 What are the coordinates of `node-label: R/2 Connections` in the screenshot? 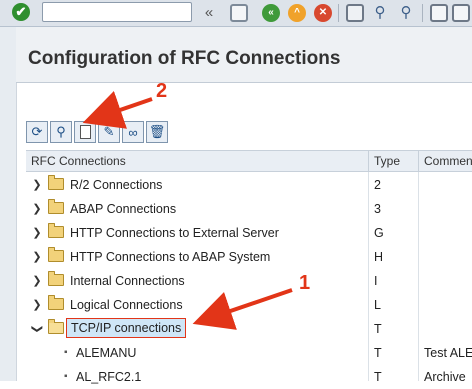 It's located at (116, 185).